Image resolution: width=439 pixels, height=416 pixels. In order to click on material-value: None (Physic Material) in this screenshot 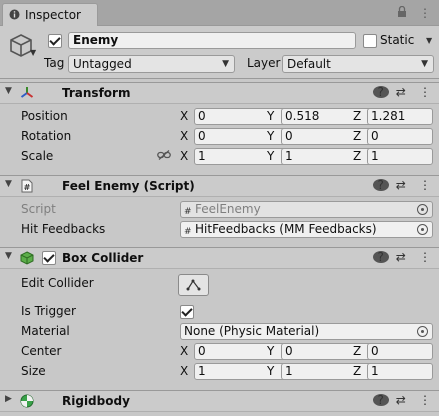, I will do `click(252, 331)`.